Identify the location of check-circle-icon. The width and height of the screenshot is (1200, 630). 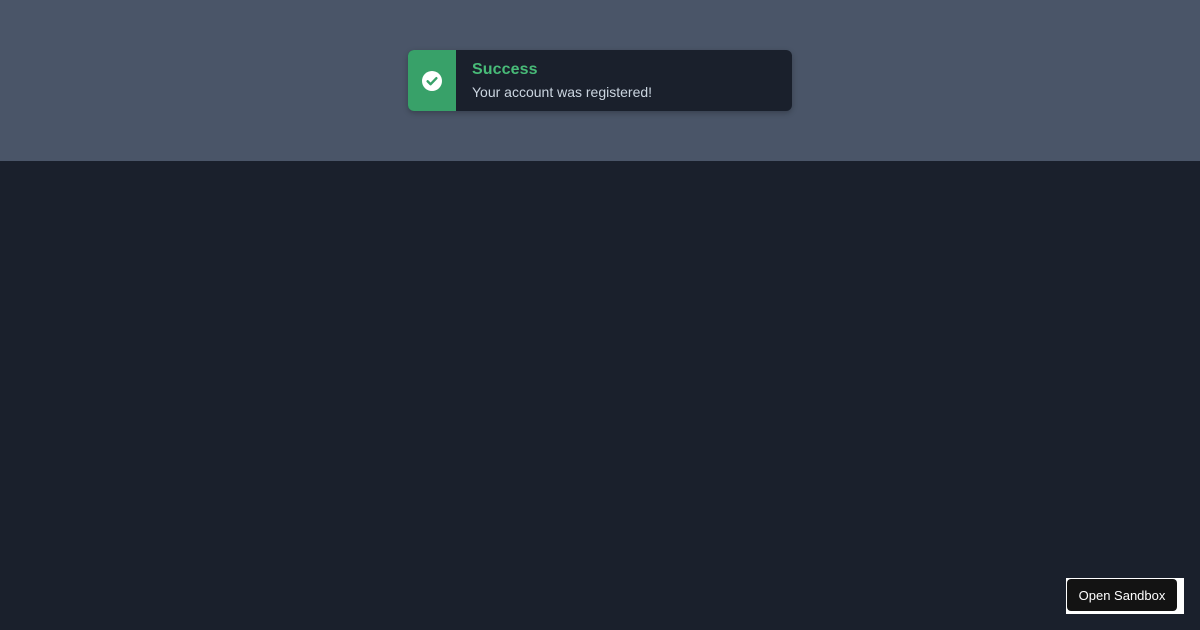
(432, 80).